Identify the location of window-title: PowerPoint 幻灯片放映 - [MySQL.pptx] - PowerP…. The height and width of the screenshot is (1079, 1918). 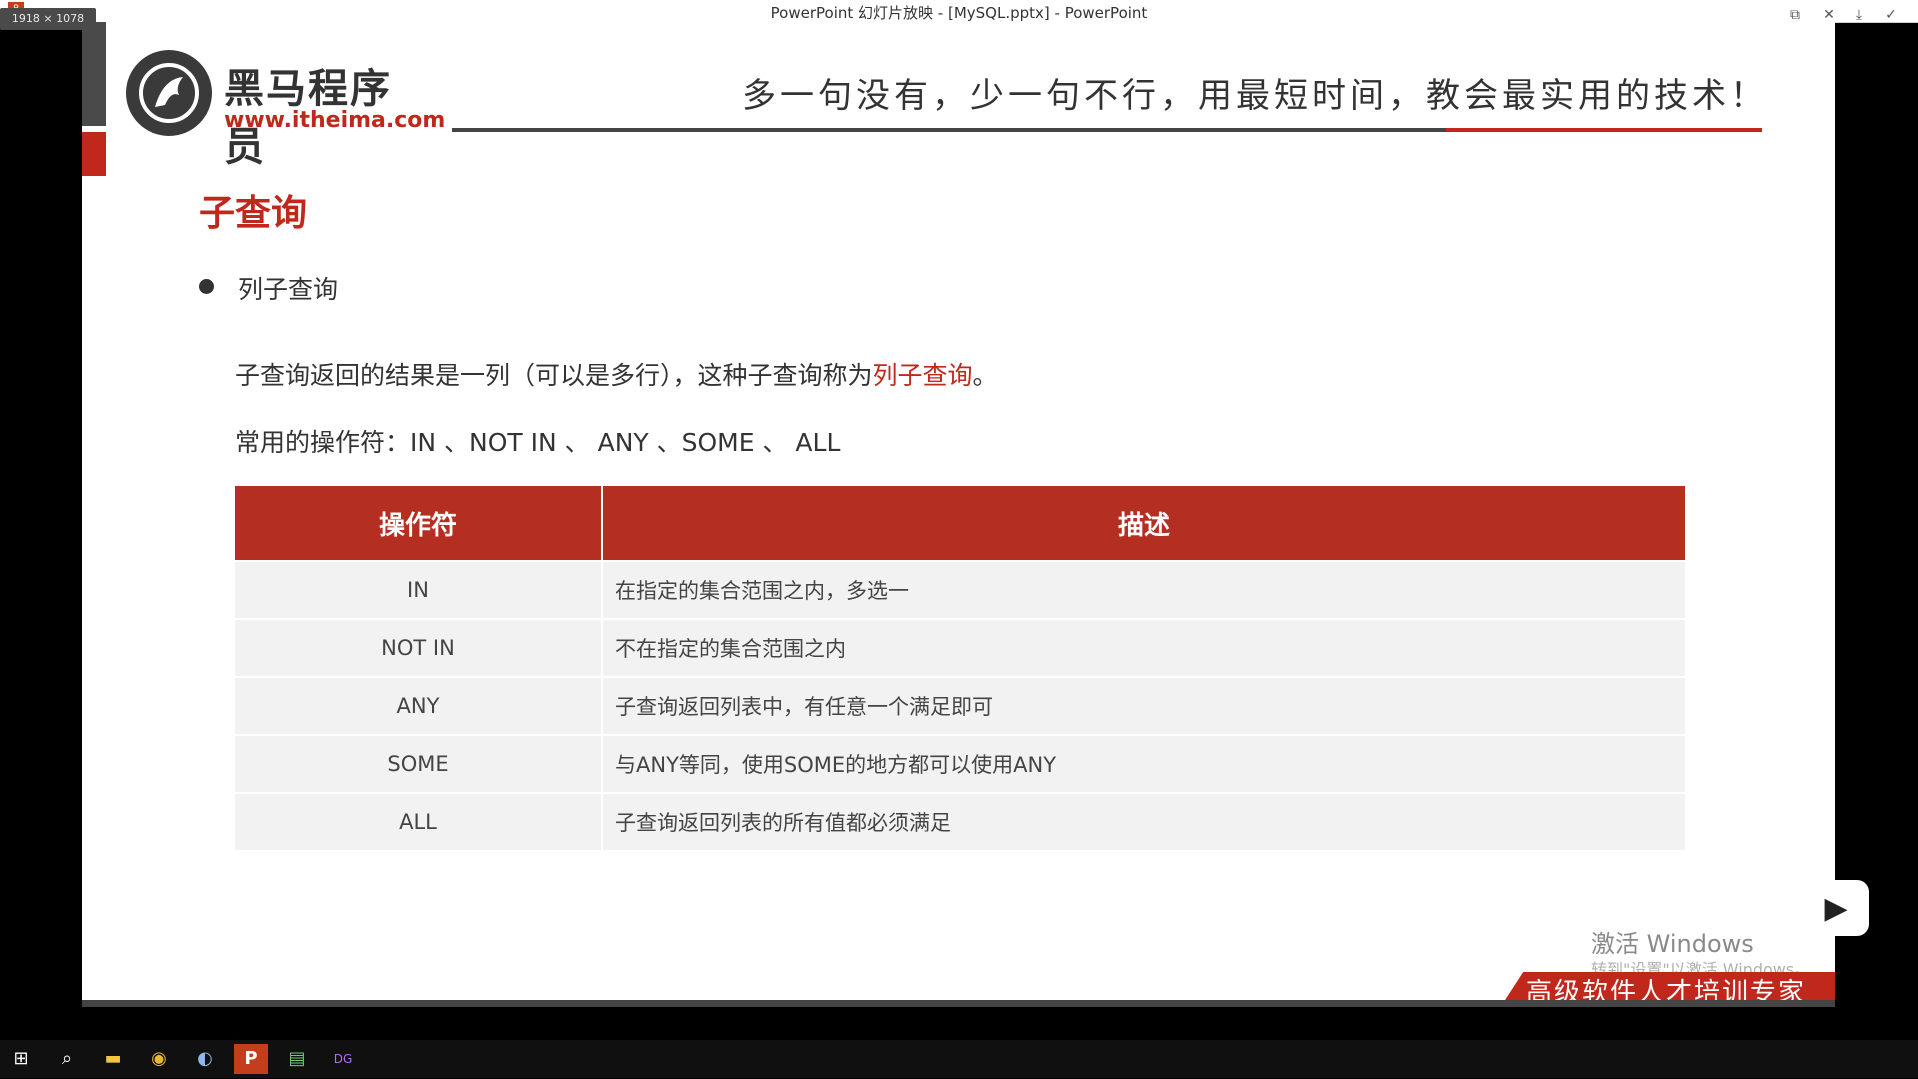
(959, 13).